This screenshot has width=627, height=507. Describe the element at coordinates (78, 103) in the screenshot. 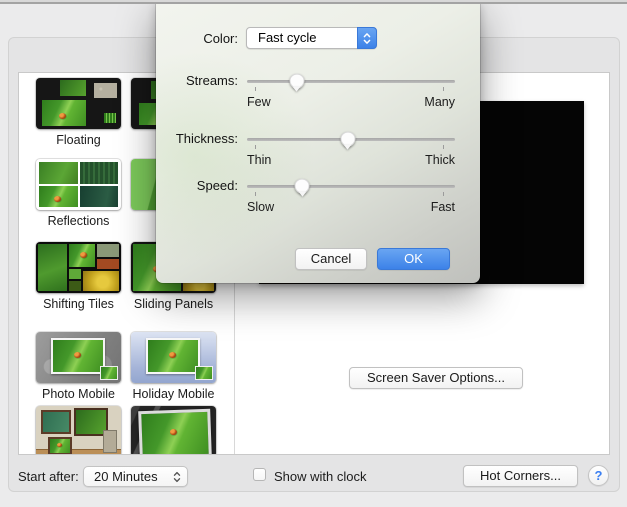

I see `thumbnail-floating` at that location.